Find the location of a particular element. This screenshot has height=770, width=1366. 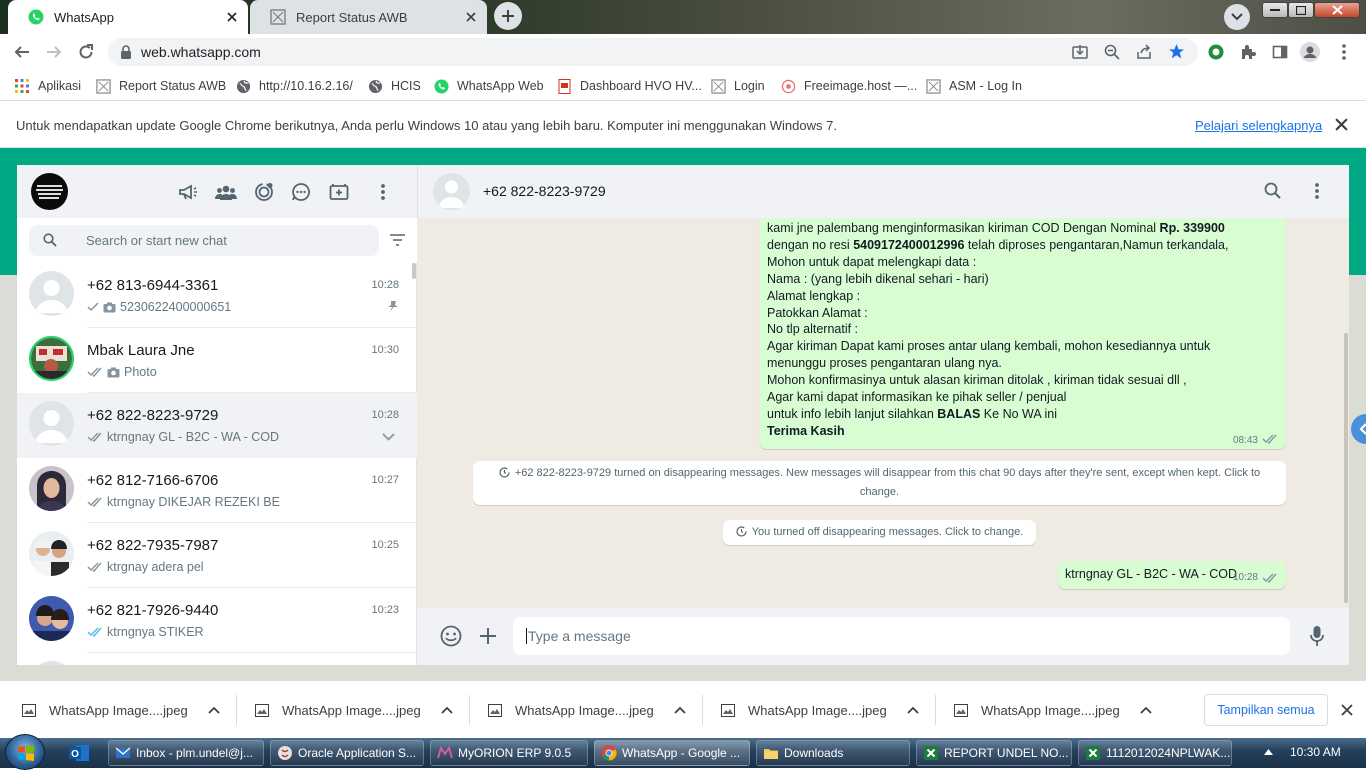

close-downloads-icon is located at coordinates (1347, 710).